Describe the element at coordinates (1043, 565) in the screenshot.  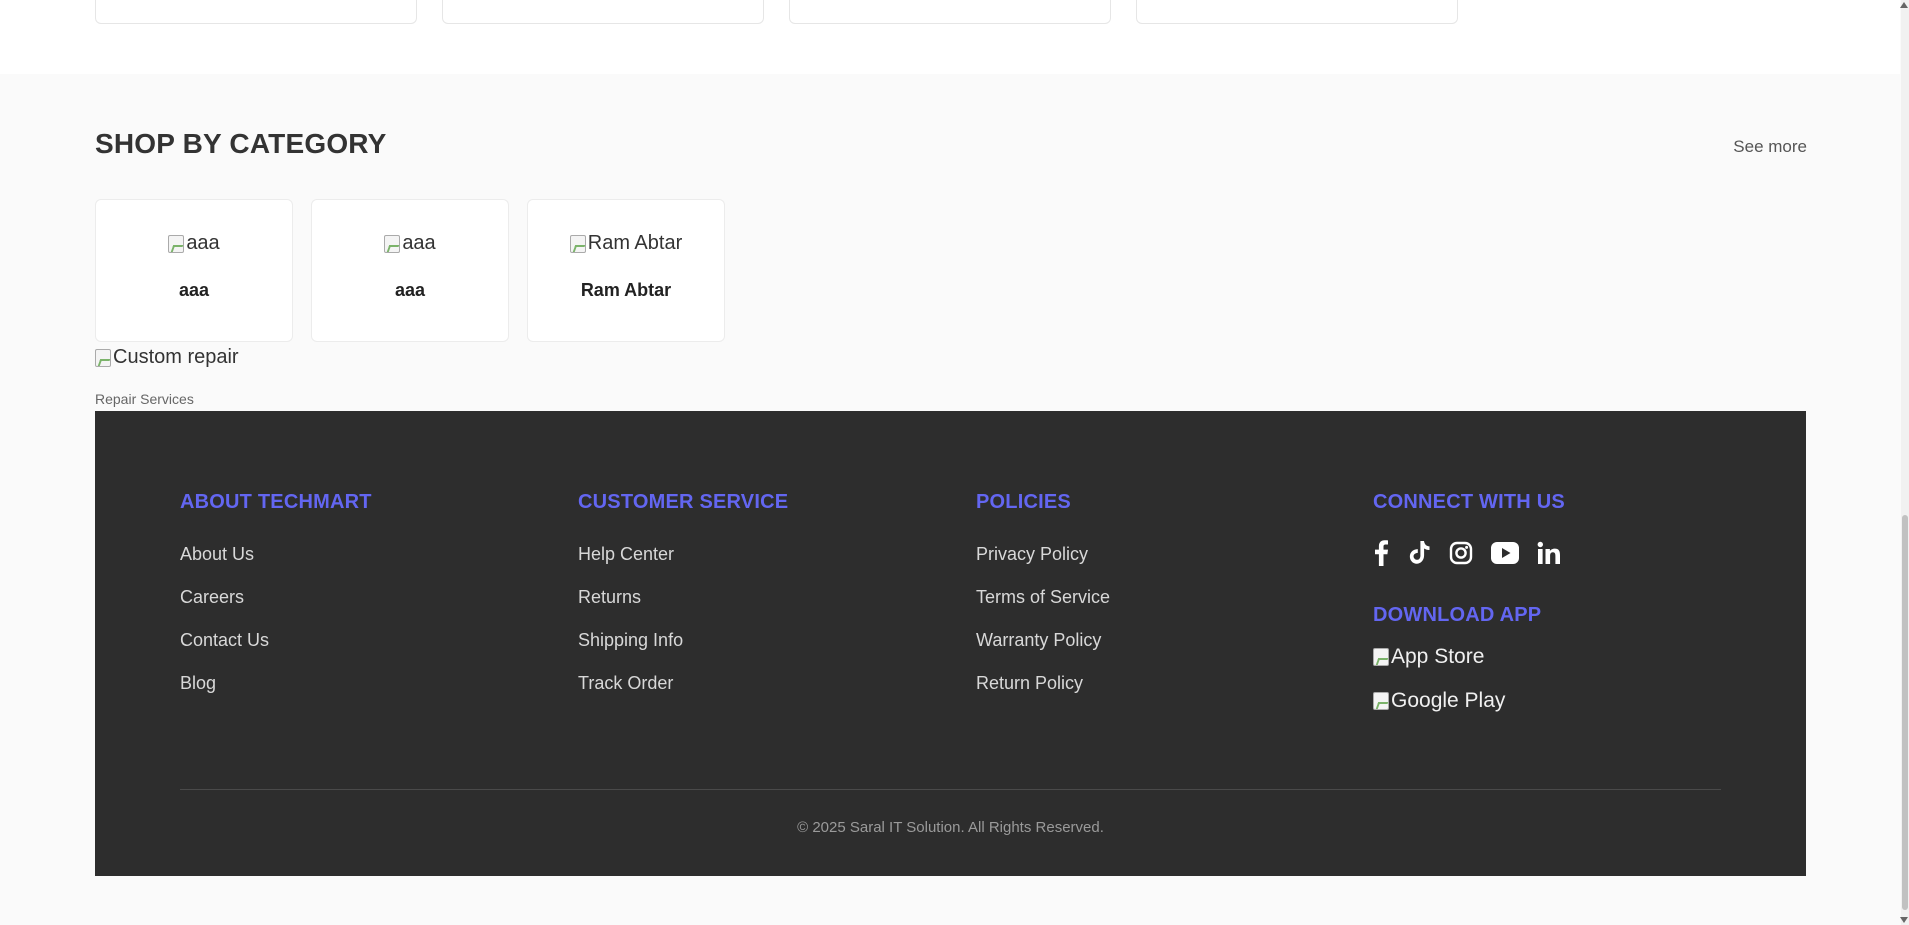
I see `footer-link-privacy-policy: Privacy Policy` at that location.